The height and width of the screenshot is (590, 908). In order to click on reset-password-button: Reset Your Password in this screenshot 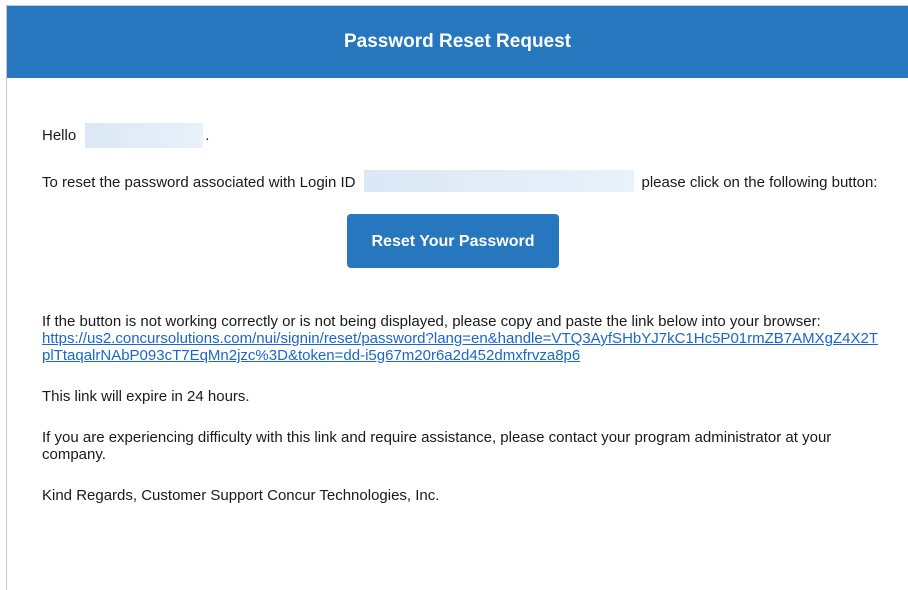, I will do `click(453, 241)`.